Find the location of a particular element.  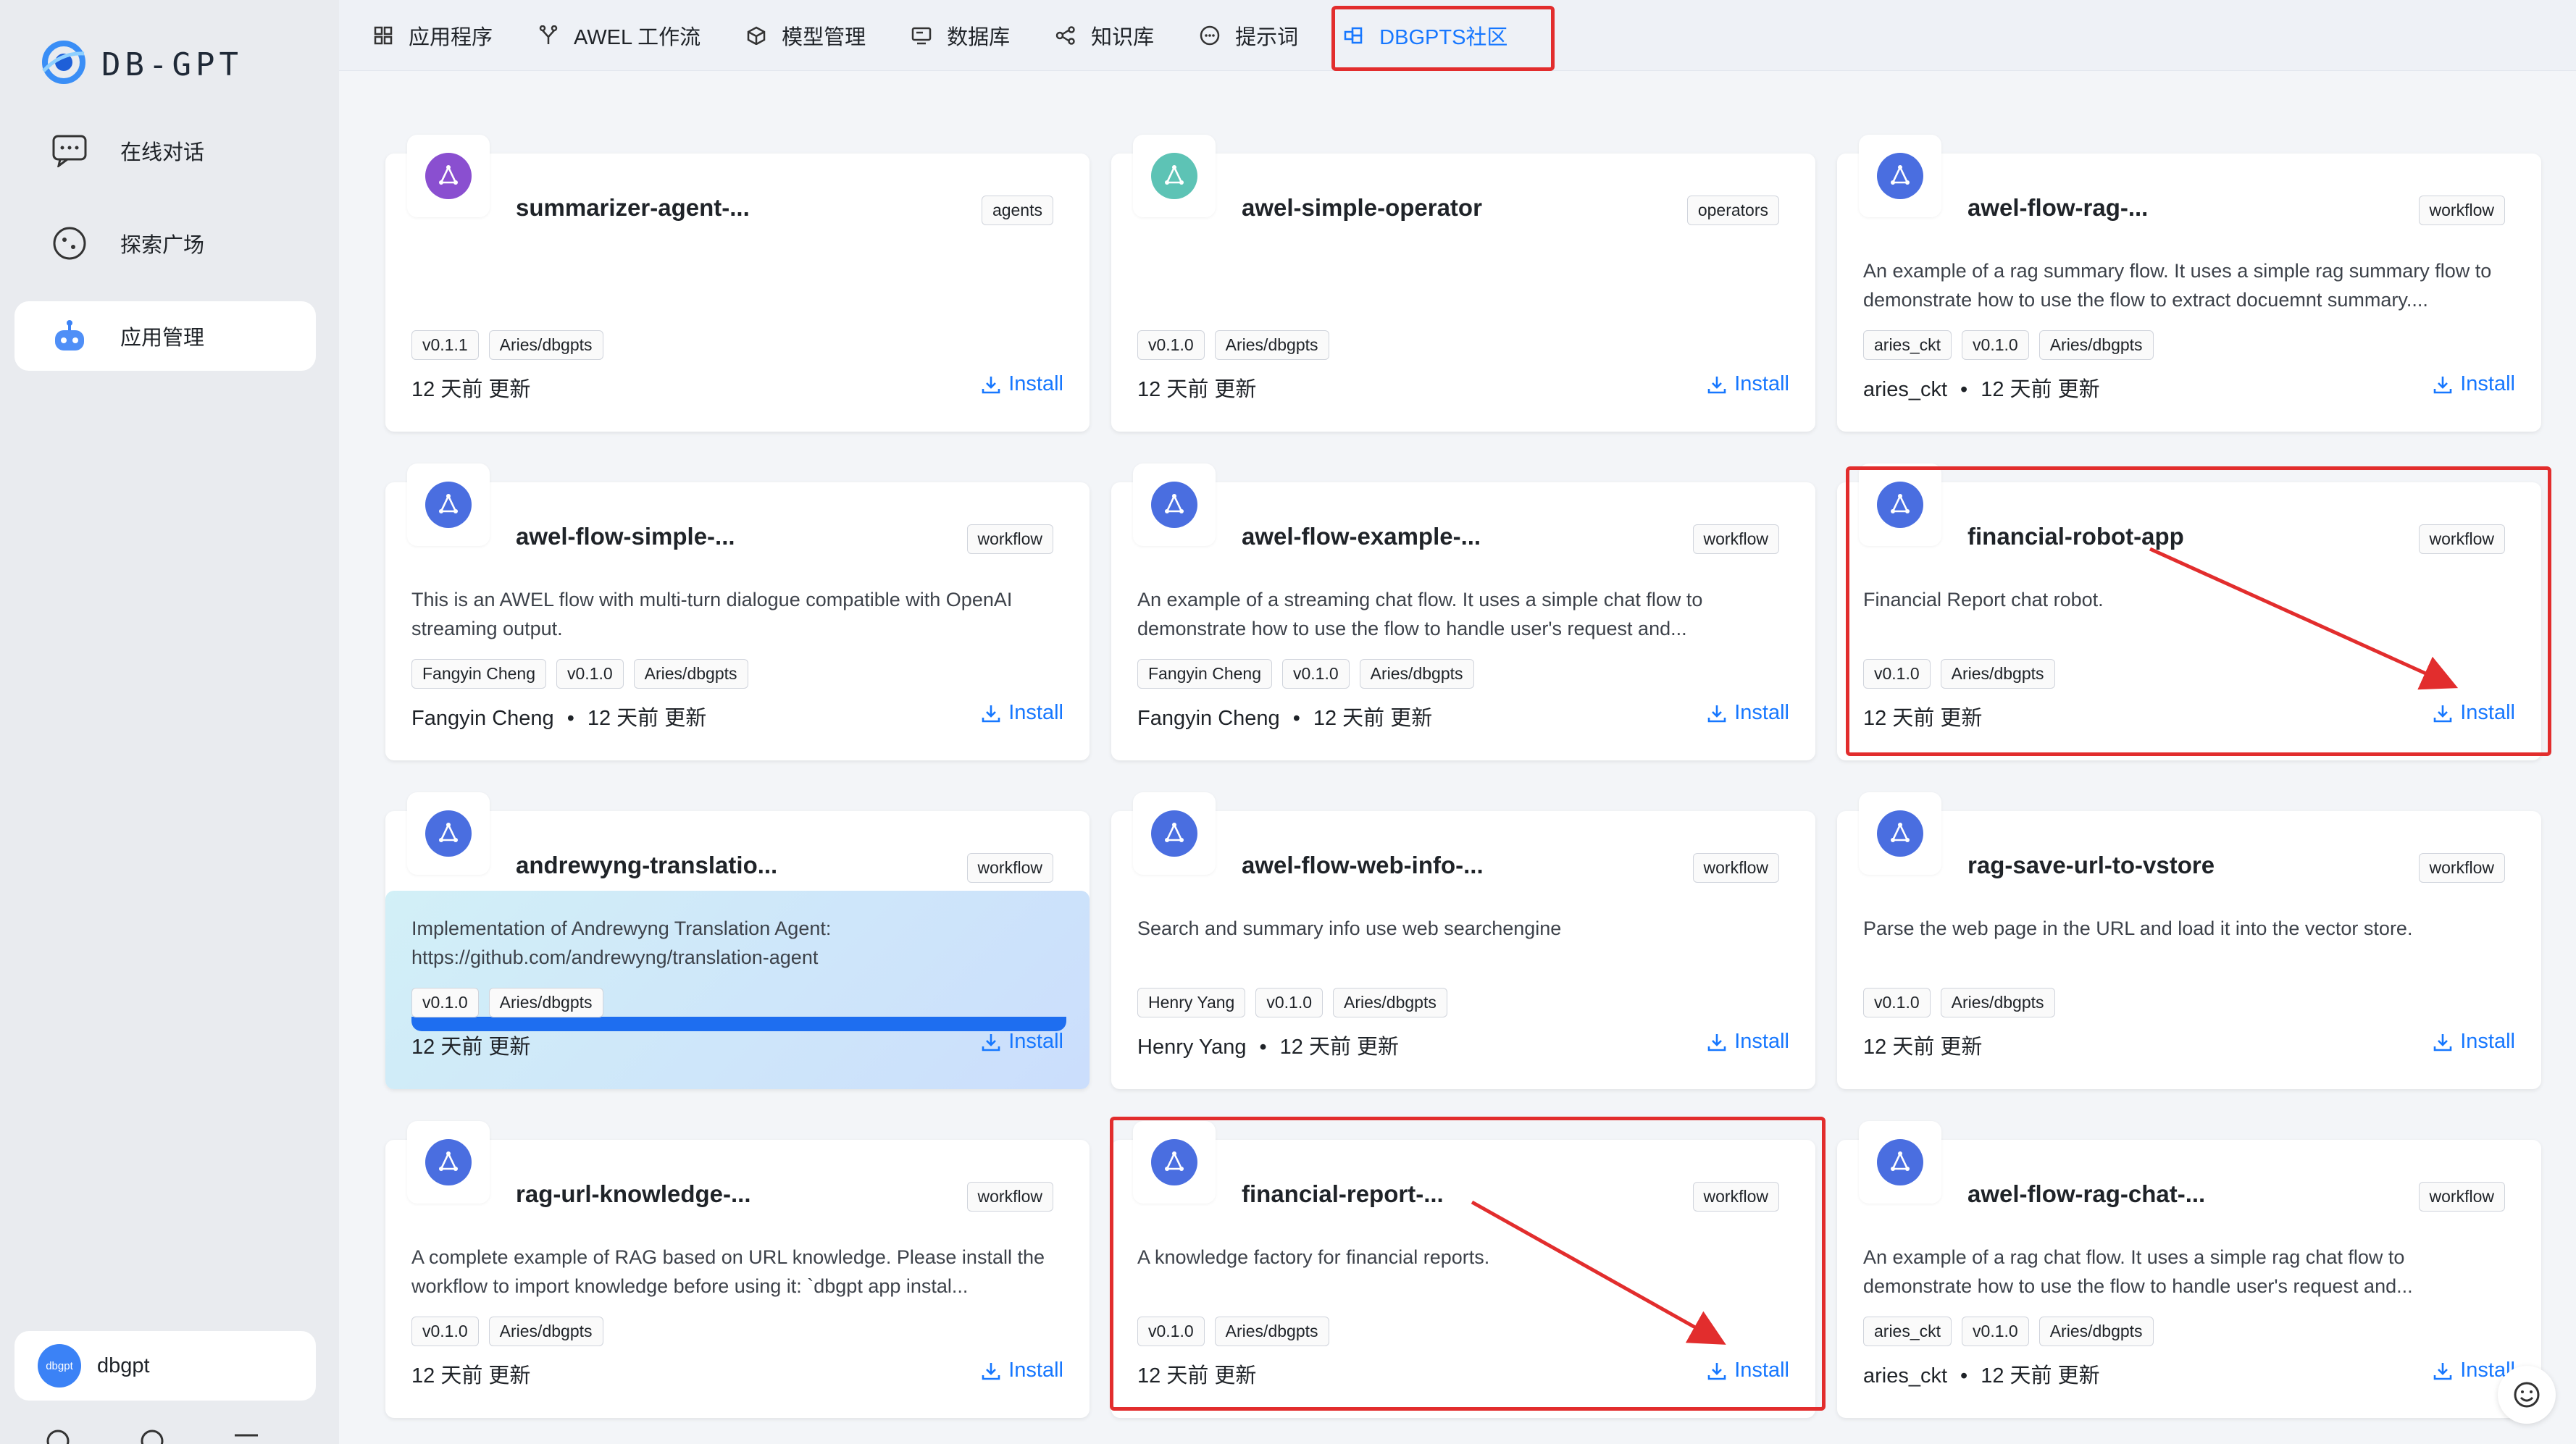

sidebar-bottom-icons is located at coordinates (152, 1435).